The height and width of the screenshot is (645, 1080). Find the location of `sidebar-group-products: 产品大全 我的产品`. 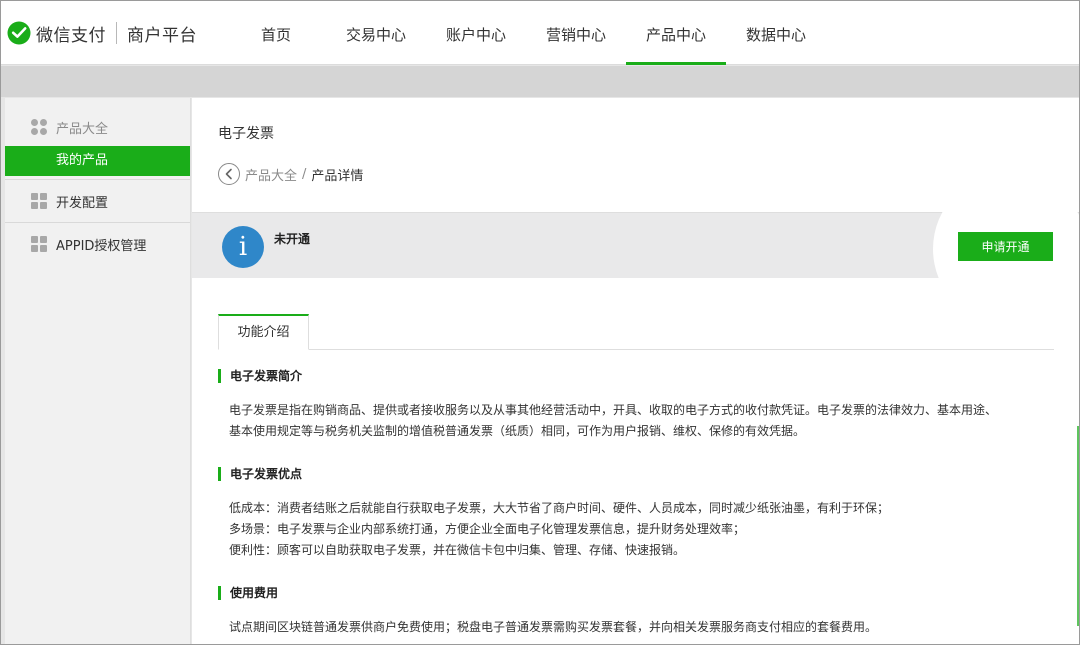

sidebar-group-products: 产品大全 我的产品 is located at coordinates (97, 143).